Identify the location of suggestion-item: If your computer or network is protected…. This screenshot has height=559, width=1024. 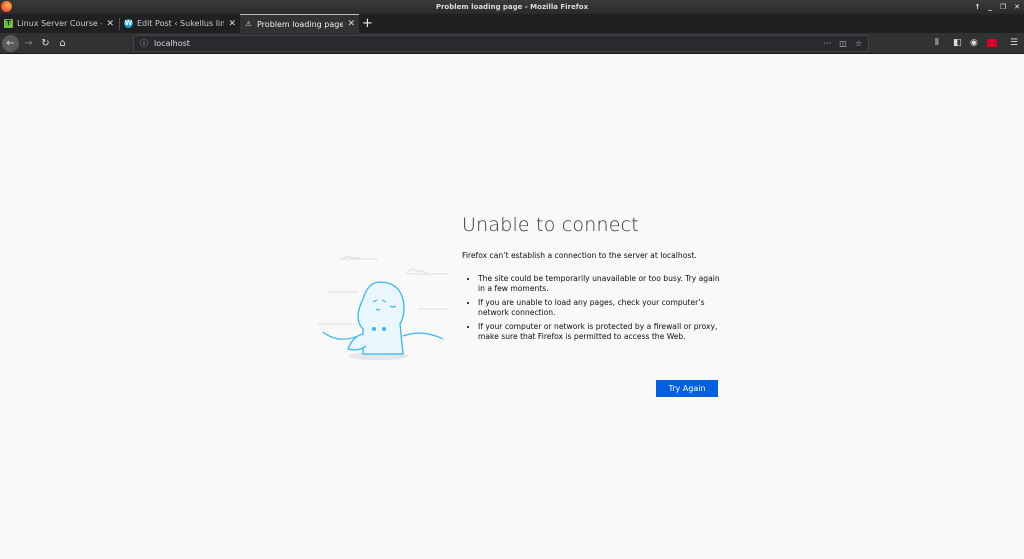
(600, 332).